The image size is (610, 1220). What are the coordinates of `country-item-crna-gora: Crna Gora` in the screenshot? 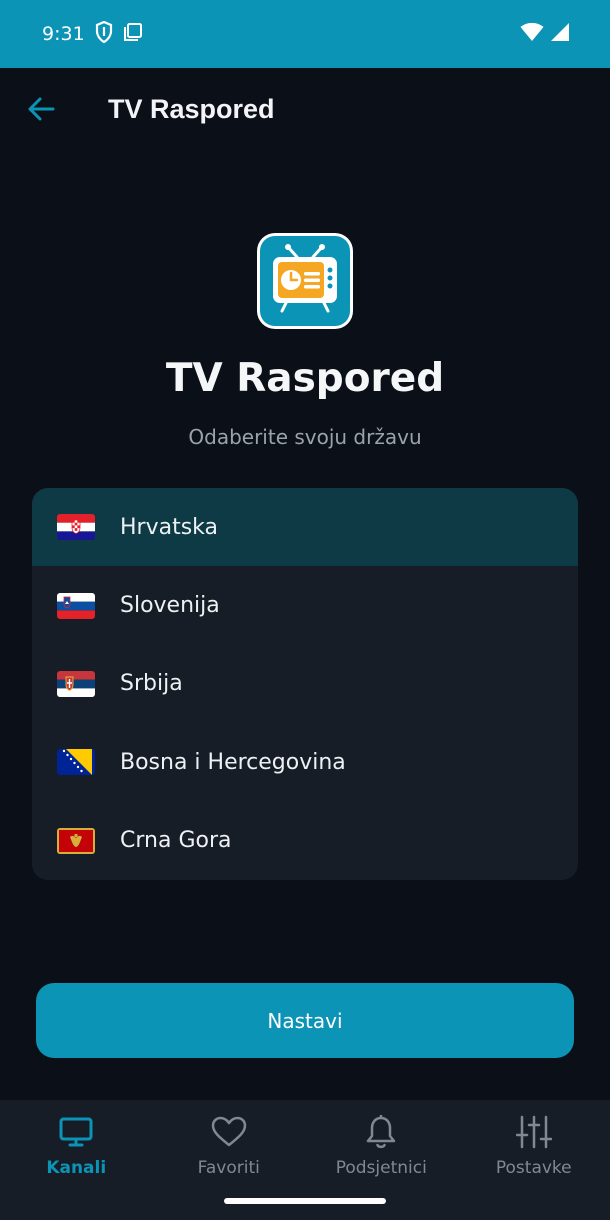 It's located at (305, 841).